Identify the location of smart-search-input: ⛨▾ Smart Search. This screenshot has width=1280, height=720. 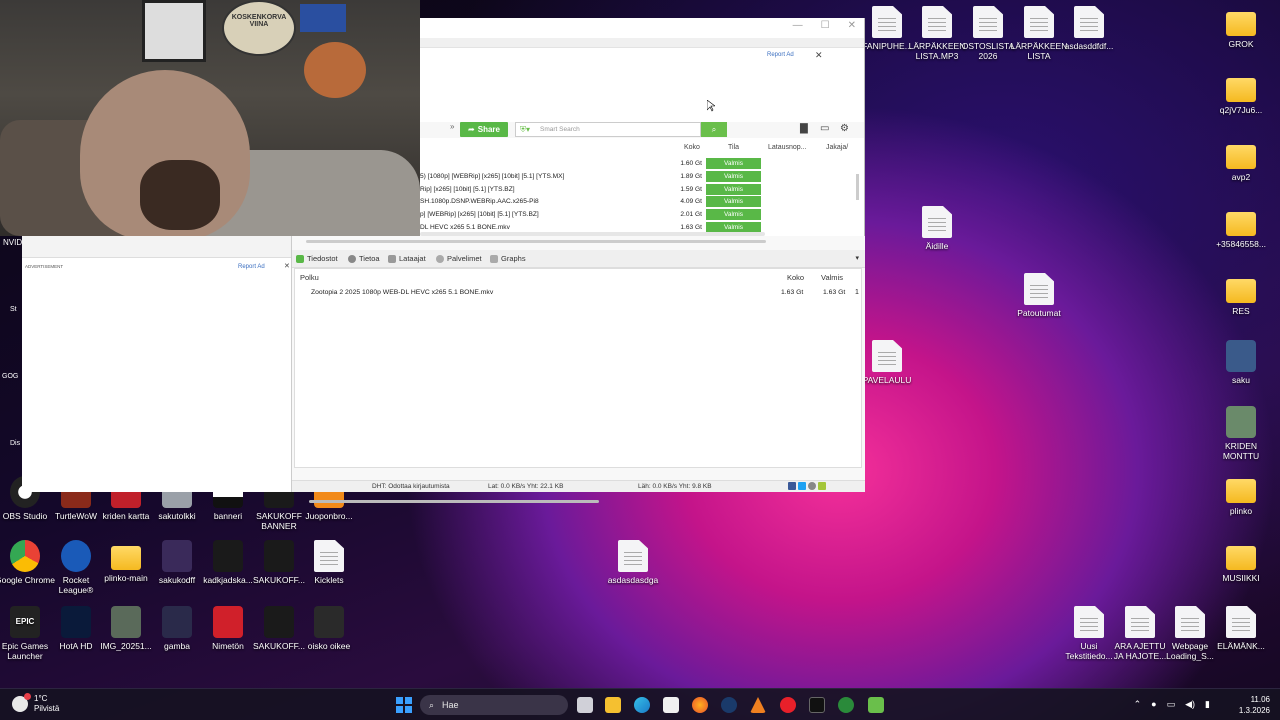
(608, 129).